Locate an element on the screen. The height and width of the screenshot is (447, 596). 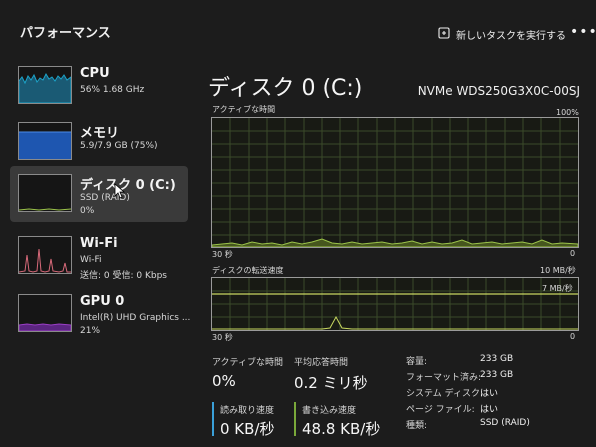
avg-response-value: 0.2 ミリ秒 is located at coordinates (331, 383).